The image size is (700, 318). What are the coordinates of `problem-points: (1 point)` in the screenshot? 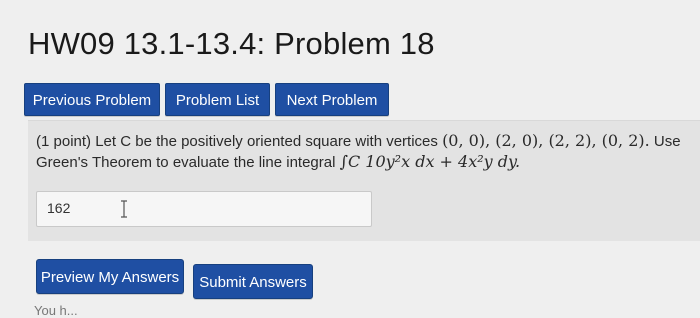 It's located at (64, 141).